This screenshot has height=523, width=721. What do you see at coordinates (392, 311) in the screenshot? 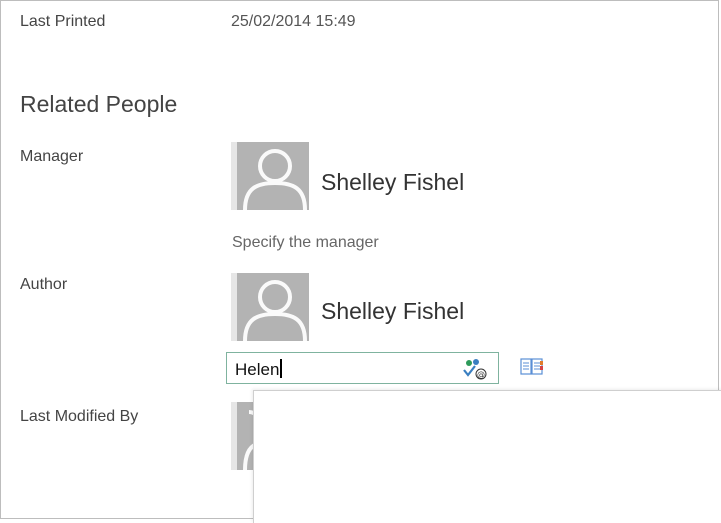
I see `author-name: Shelley Fishel` at bounding box center [392, 311].